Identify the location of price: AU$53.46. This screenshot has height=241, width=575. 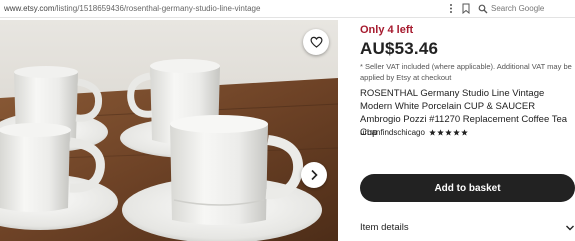
(399, 48).